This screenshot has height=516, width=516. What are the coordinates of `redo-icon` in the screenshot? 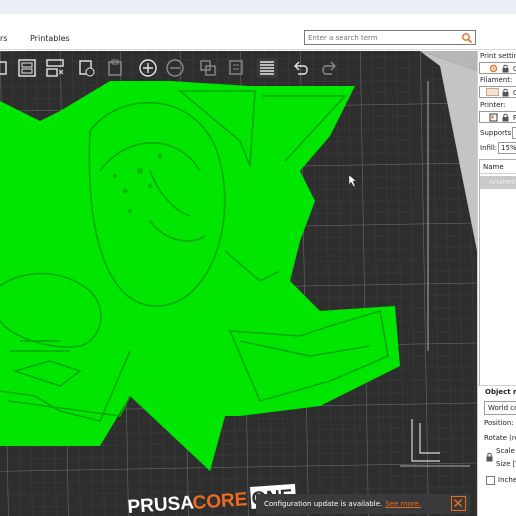 It's located at (329, 68).